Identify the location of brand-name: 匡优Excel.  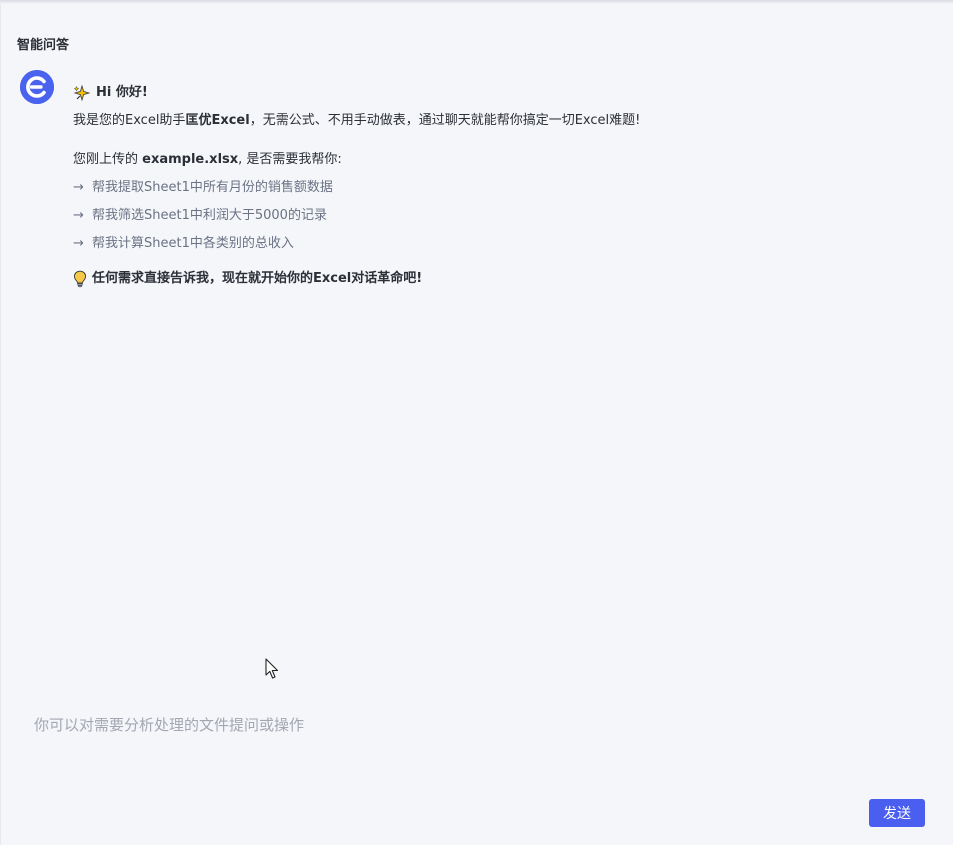
(217, 120).